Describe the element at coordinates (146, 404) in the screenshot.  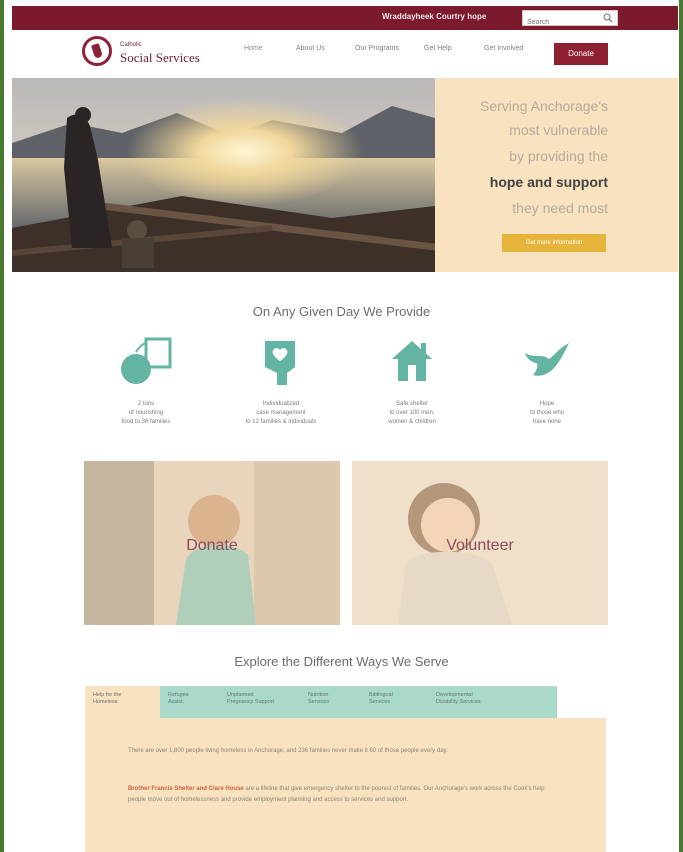
I see `feature-food-line-1: 2 tons` at that location.